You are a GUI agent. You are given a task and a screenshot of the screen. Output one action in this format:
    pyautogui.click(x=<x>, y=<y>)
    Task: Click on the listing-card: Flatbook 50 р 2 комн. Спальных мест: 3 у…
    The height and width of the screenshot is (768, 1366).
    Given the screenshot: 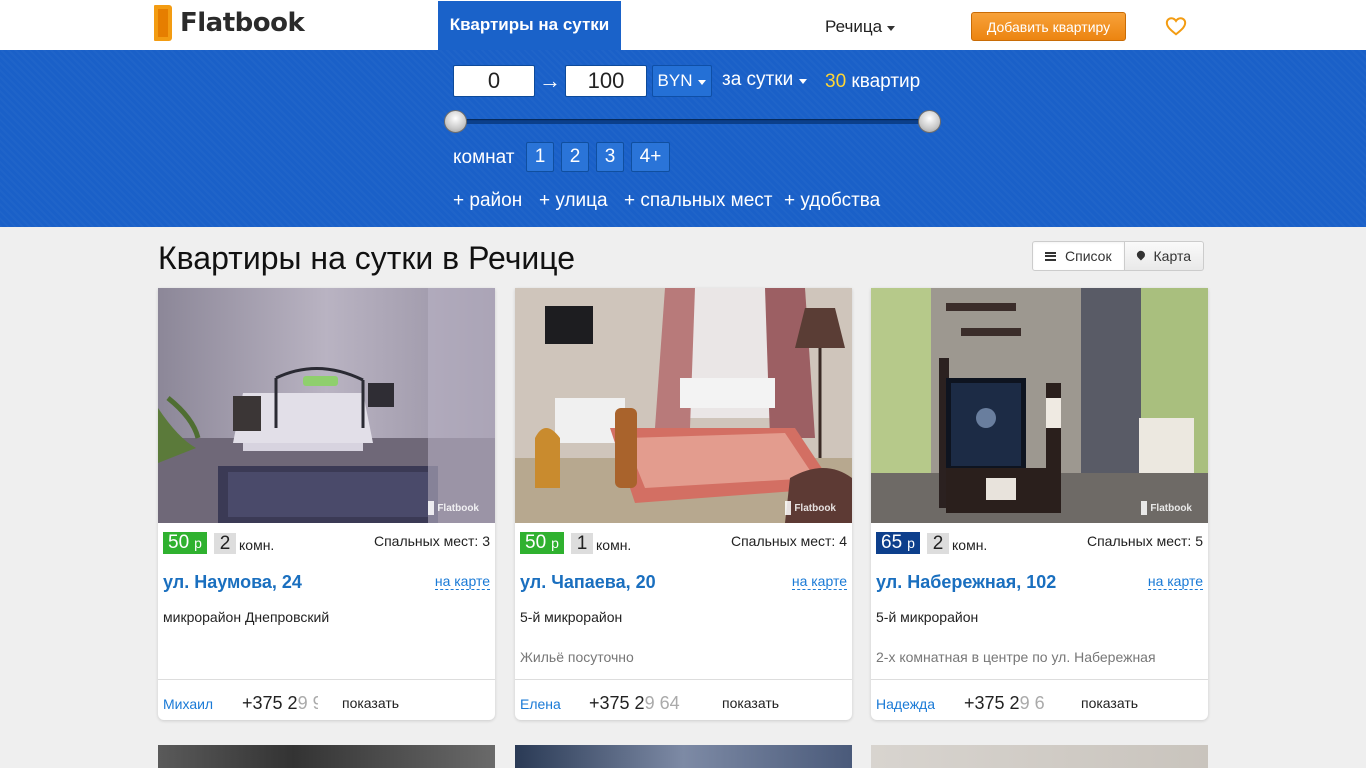 What is the action you would take?
    pyautogui.click(x=326, y=504)
    